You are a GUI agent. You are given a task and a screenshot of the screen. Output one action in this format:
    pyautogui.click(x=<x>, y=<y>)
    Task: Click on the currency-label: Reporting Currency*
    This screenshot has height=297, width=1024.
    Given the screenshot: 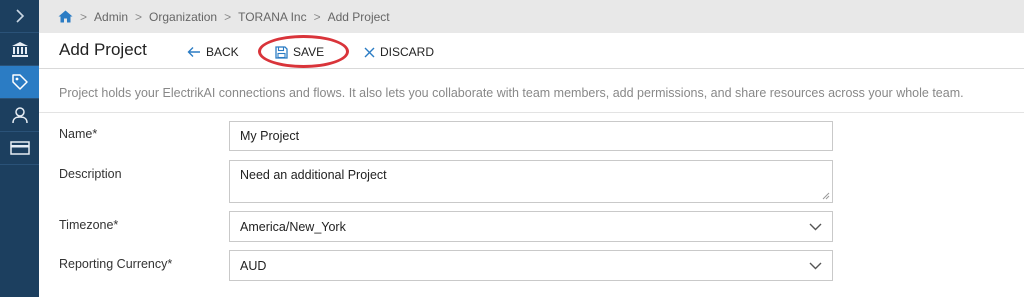 What is the action you would take?
    pyautogui.click(x=116, y=264)
    